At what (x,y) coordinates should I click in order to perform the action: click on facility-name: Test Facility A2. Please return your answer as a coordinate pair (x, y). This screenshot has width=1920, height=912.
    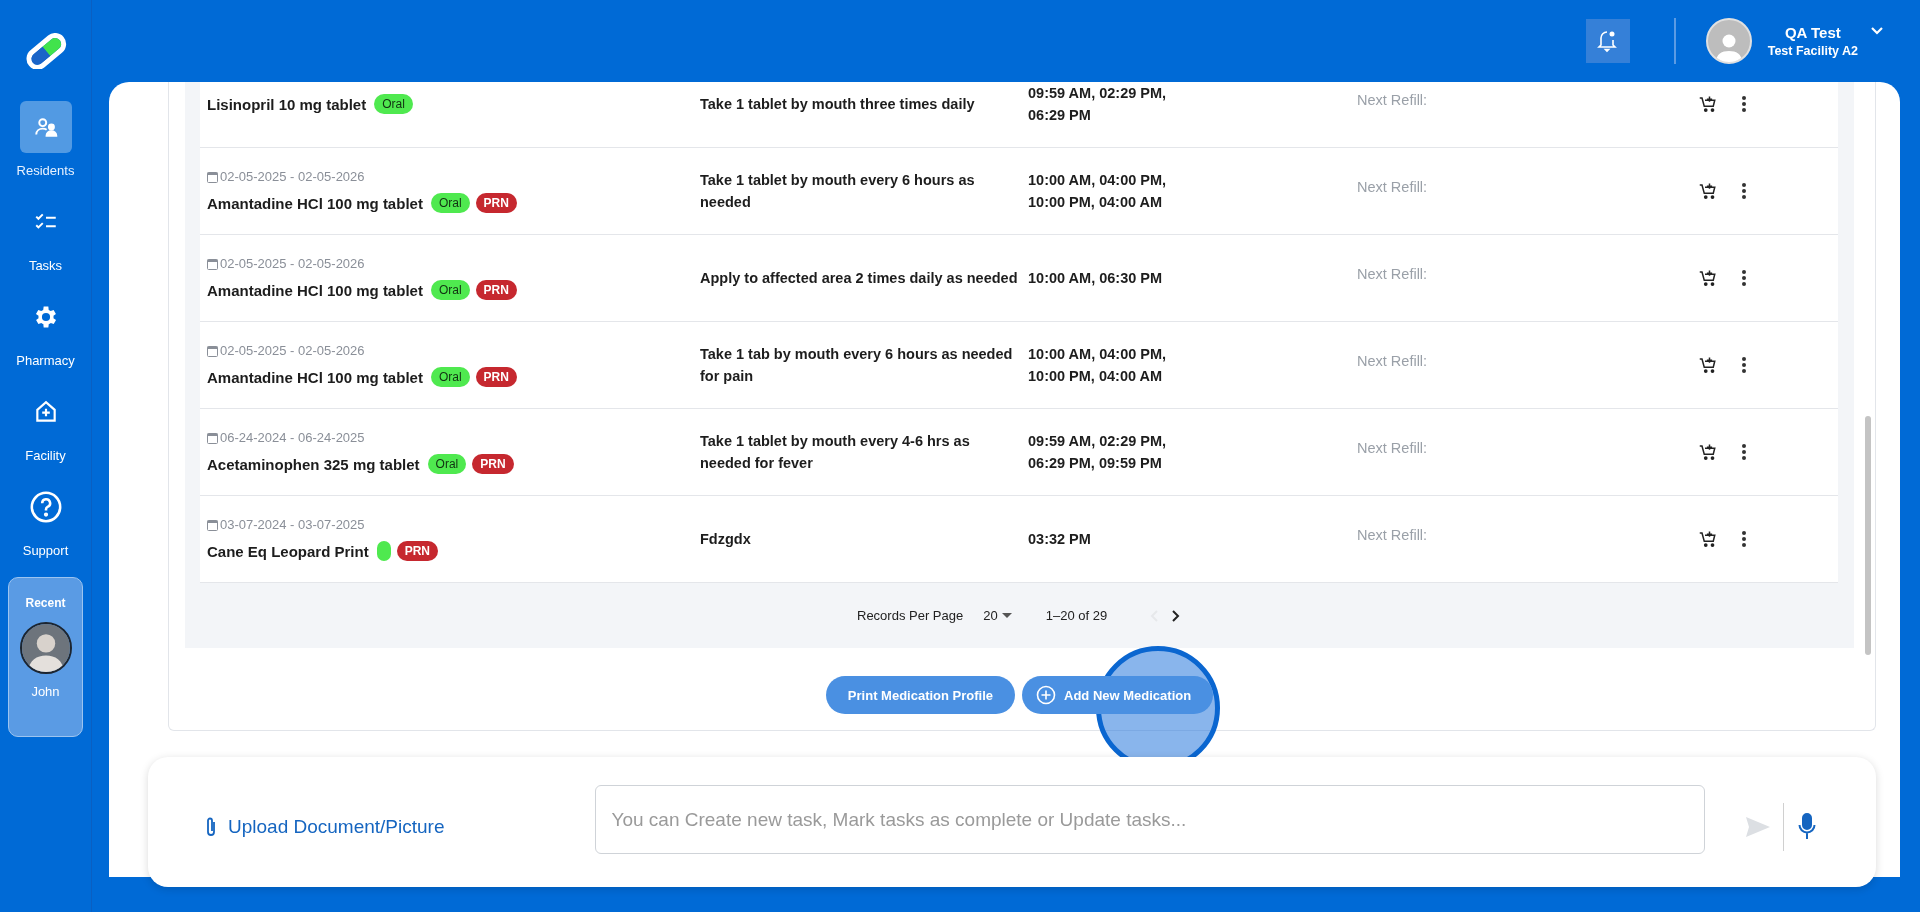
    Looking at the image, I should click on (1812, 51).